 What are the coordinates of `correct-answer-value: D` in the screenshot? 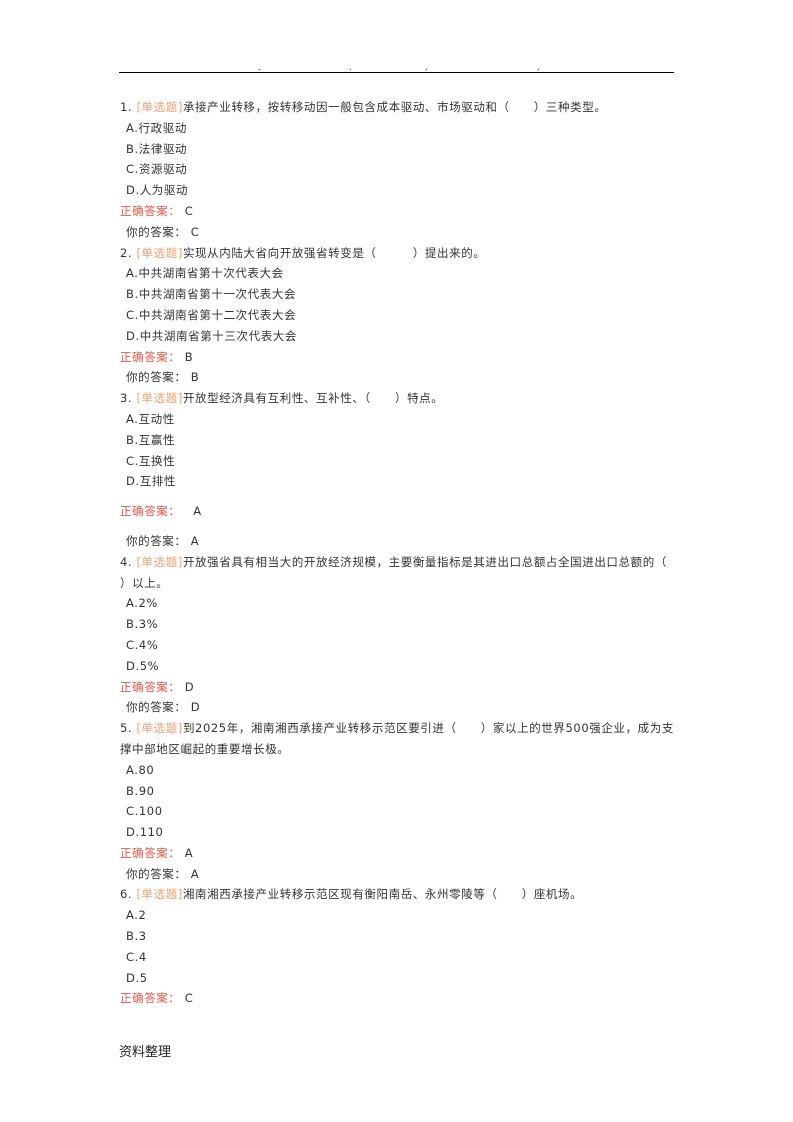 It's located at (189, 686).